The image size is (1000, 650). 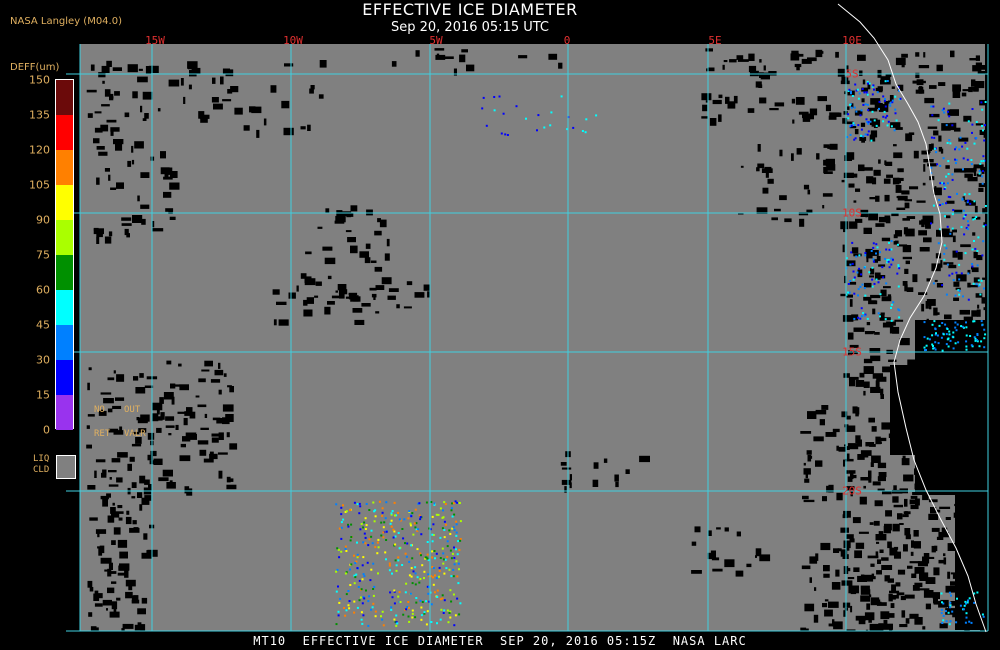 What do you see at coordinates (155, 40) in the screenshot?
I see `lon-label-15w: 15W` at bounding box center [155, 40].